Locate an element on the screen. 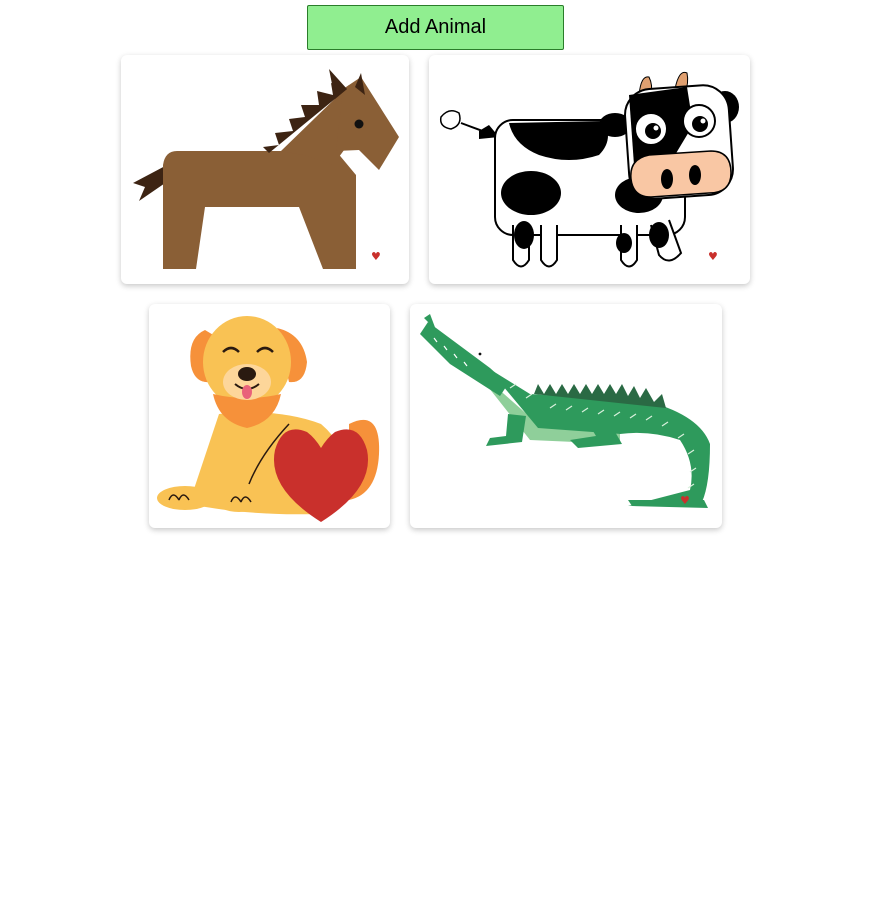  animal-card-crocodile: ♥ is located at coordinates (566, 416).